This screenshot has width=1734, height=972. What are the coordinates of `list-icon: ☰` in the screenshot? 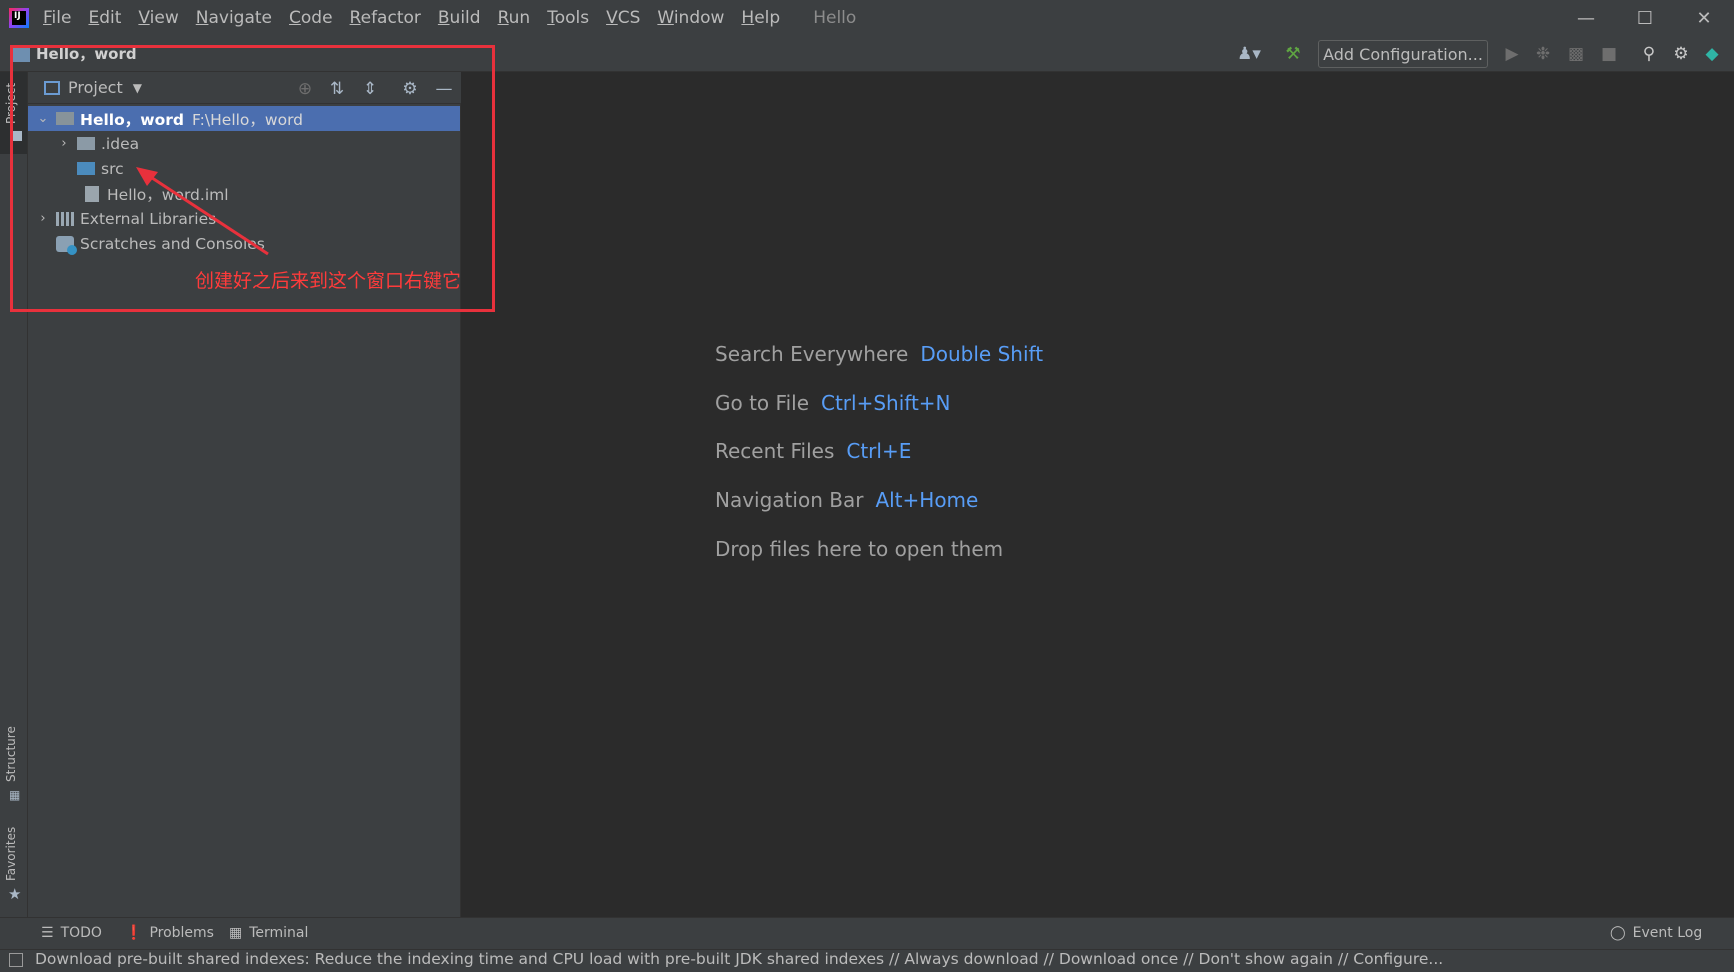 It's located at (47, 933).